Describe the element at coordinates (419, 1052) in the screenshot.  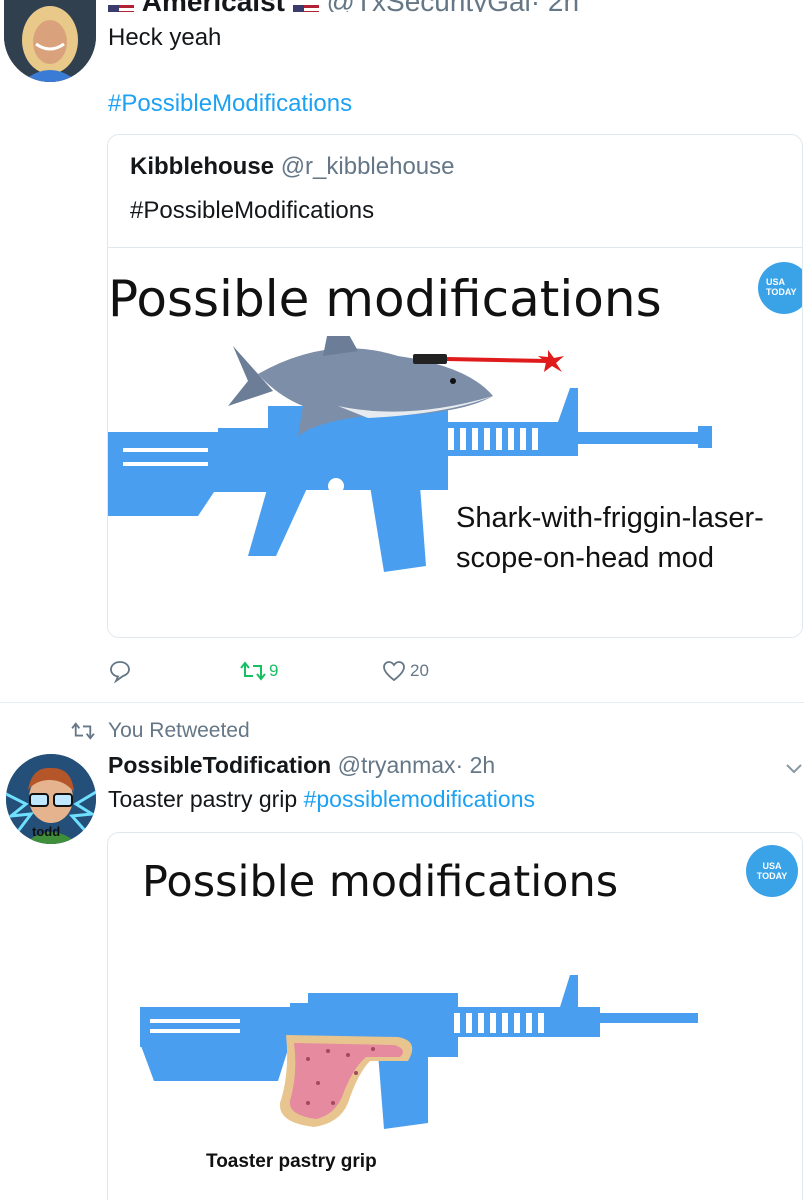
I see `rifle-pastry-illustration` at that location.